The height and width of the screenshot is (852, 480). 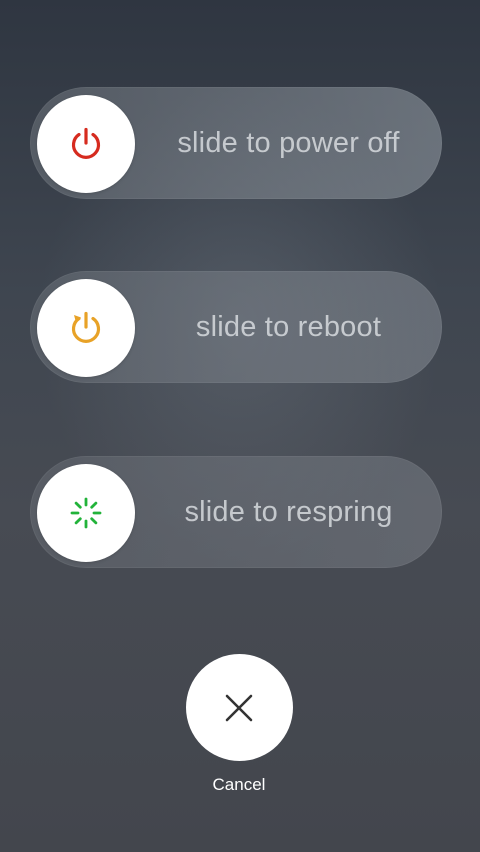 What do you see at coordinates (288, 143) in the screenshot?
I see `power-off-label: slide to power off` at bounding box center [288, 143].